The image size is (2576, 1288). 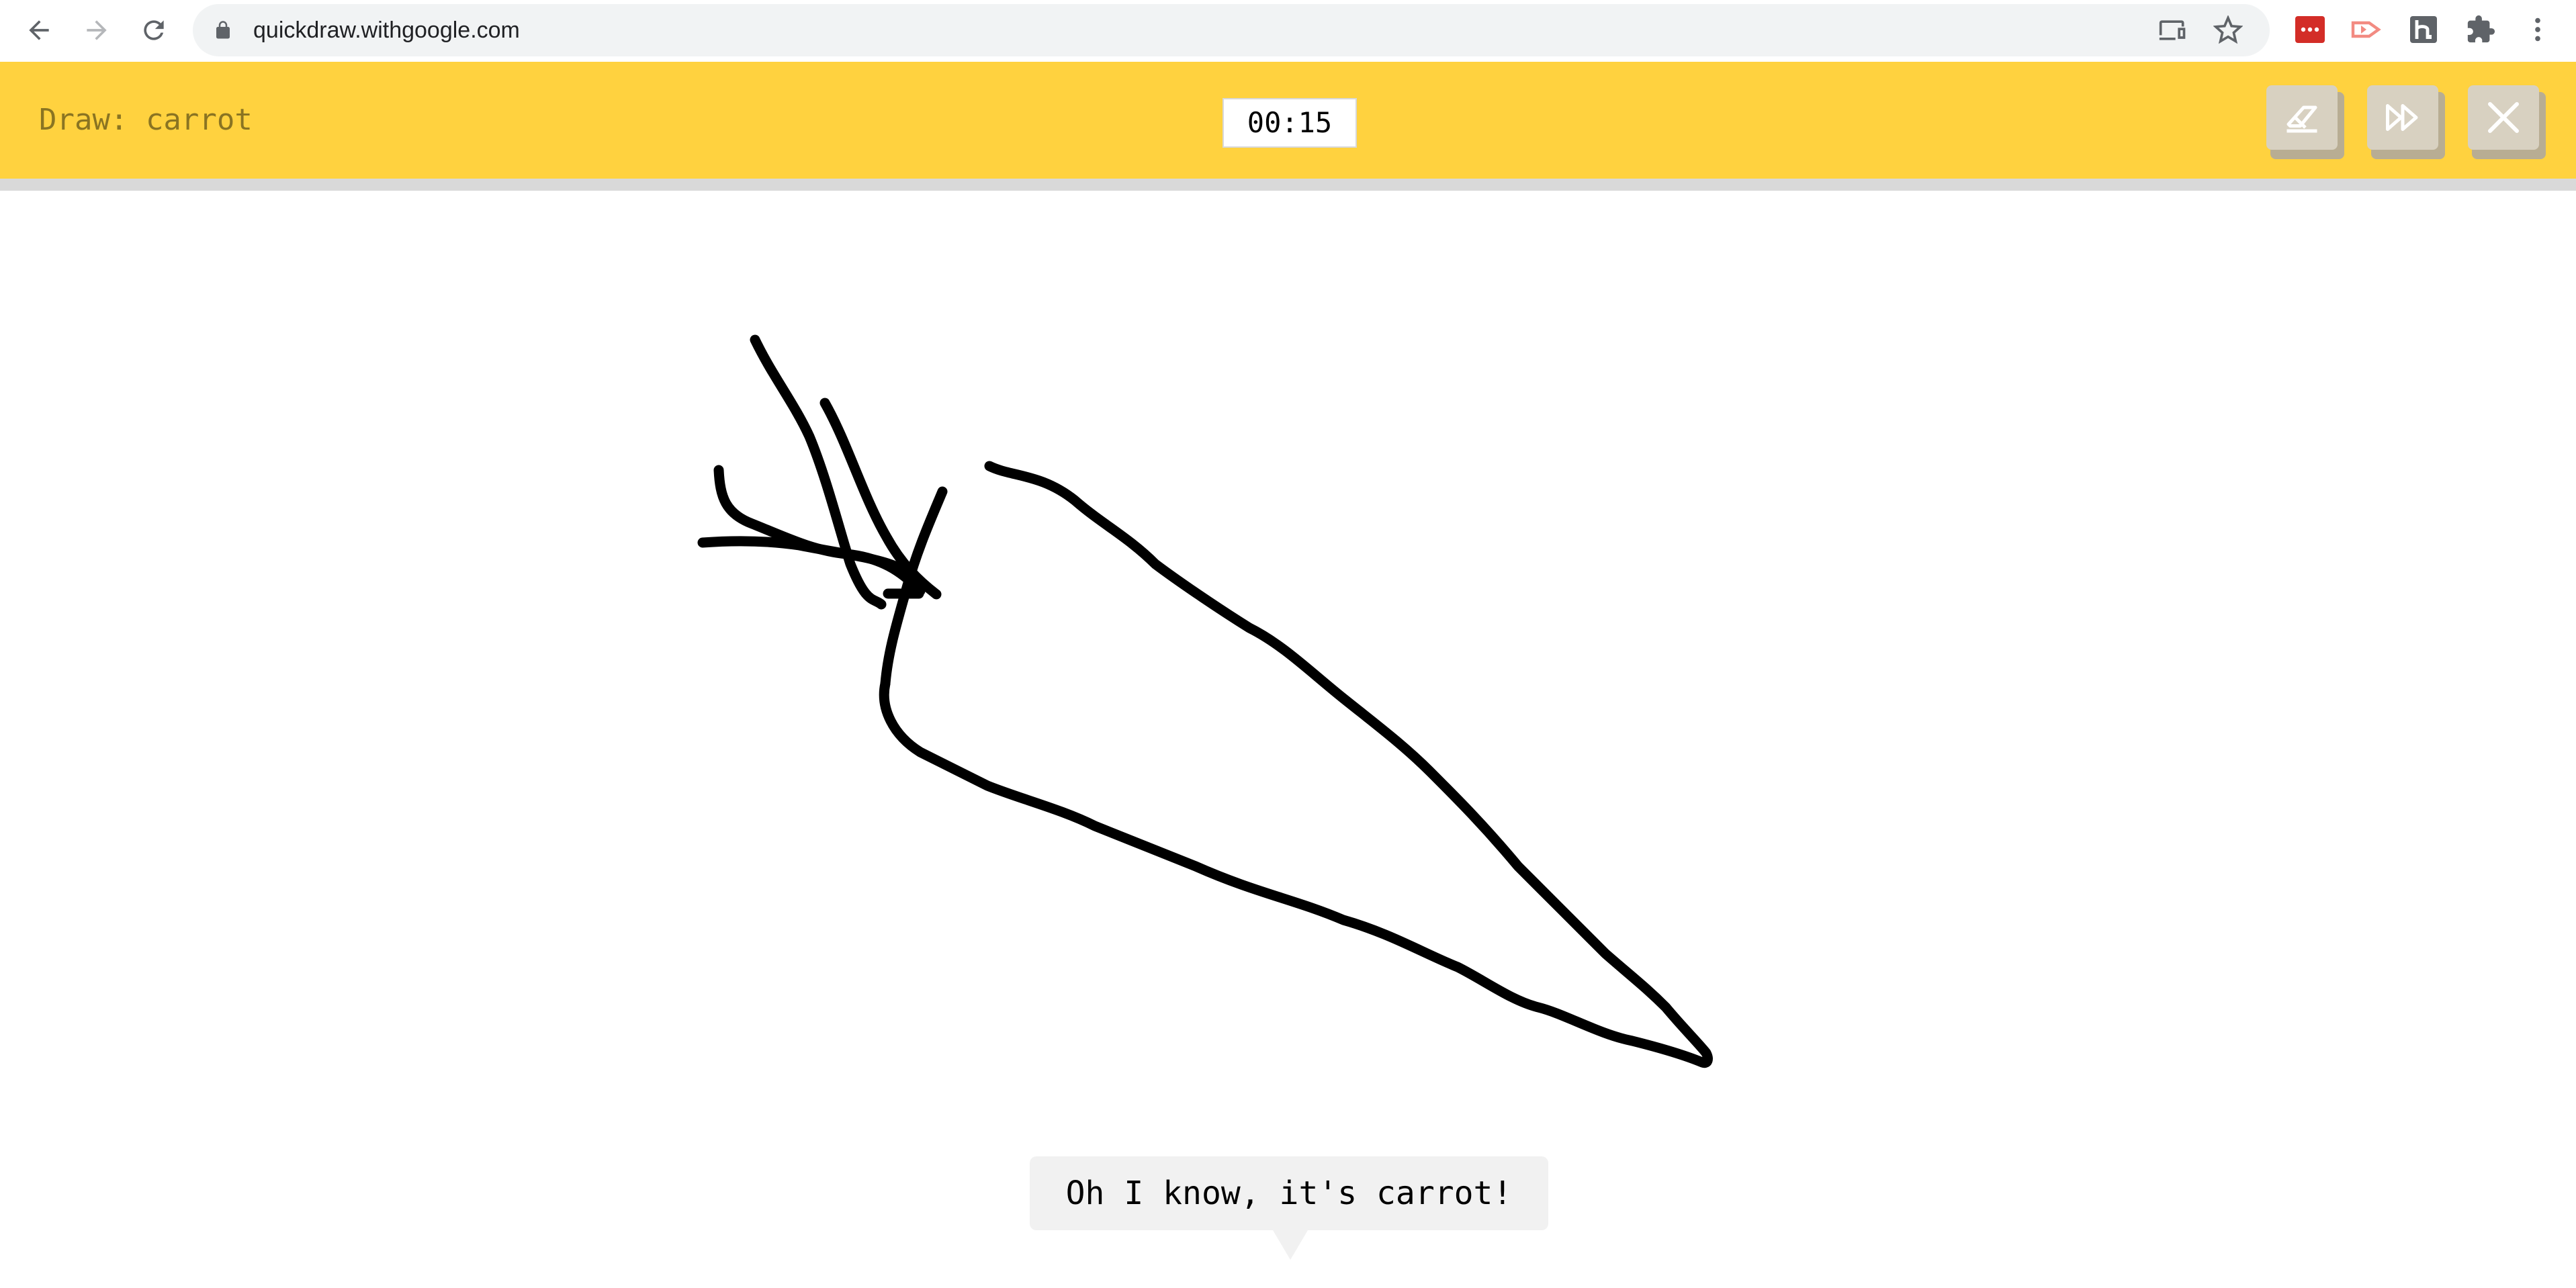 I want to click on star-icon, so click(x=2228, y=30).